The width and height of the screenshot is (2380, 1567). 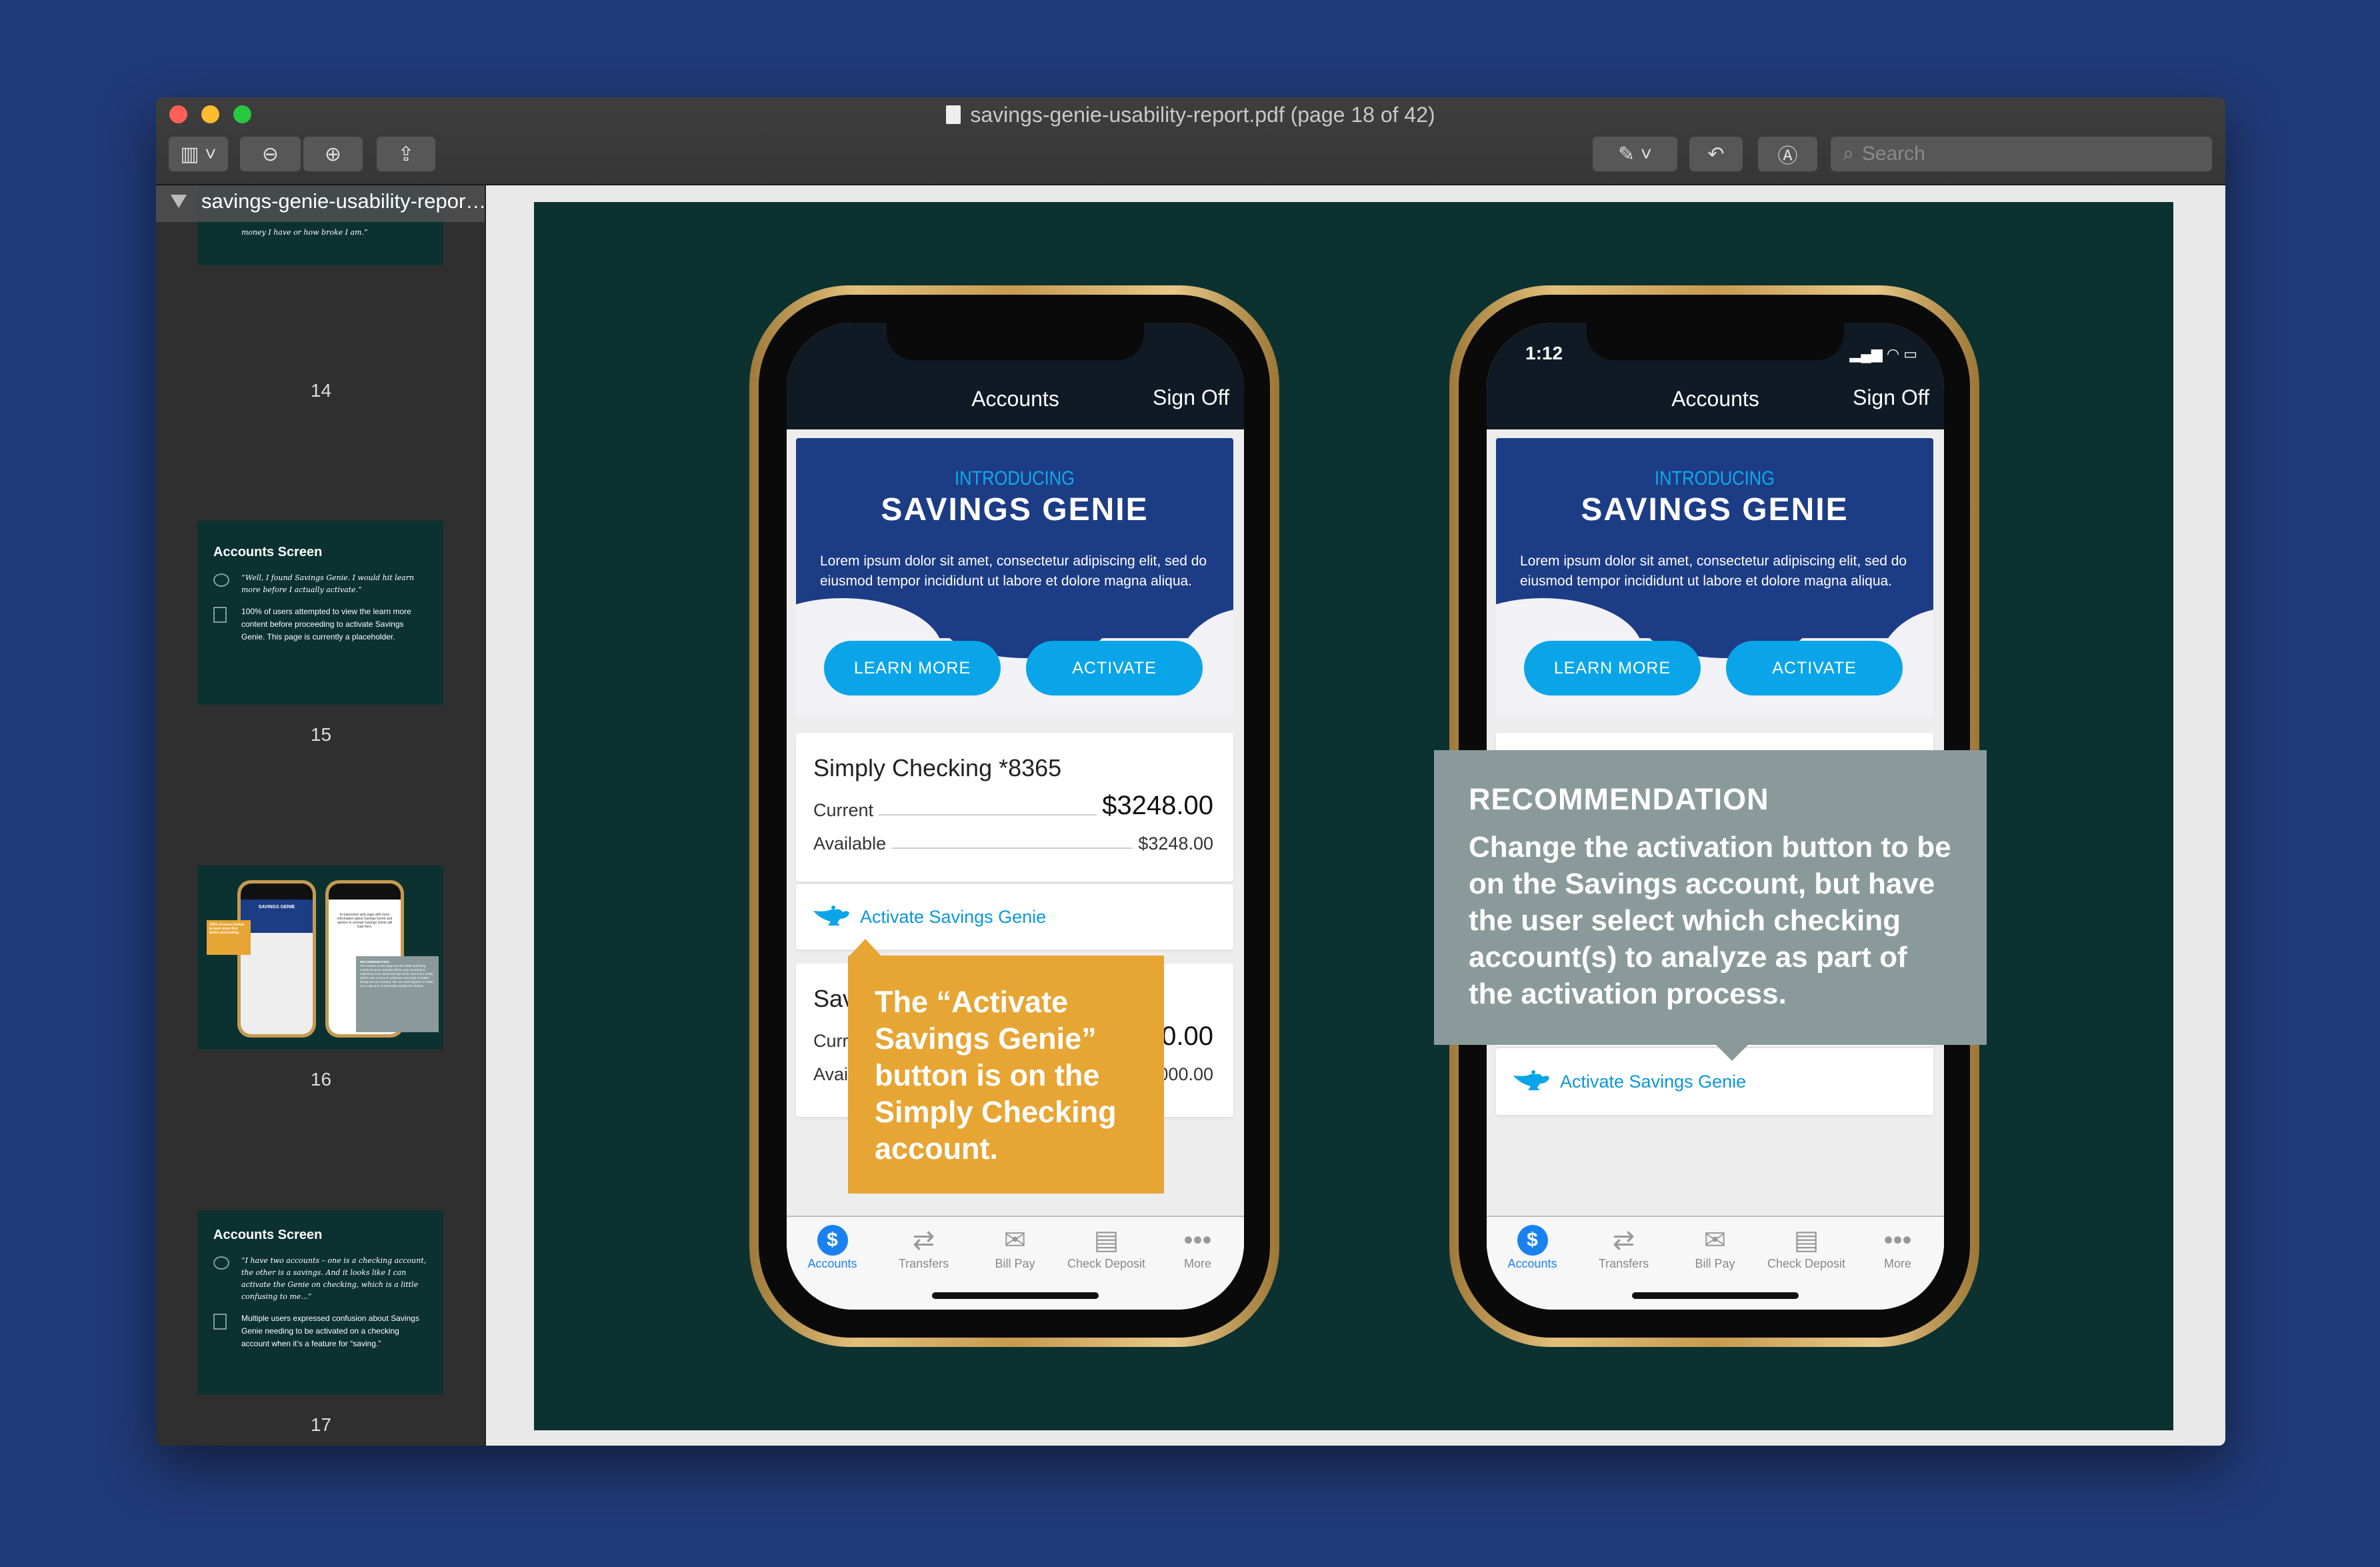 I want to click on current-label: Current, so click(x=843, y=810).